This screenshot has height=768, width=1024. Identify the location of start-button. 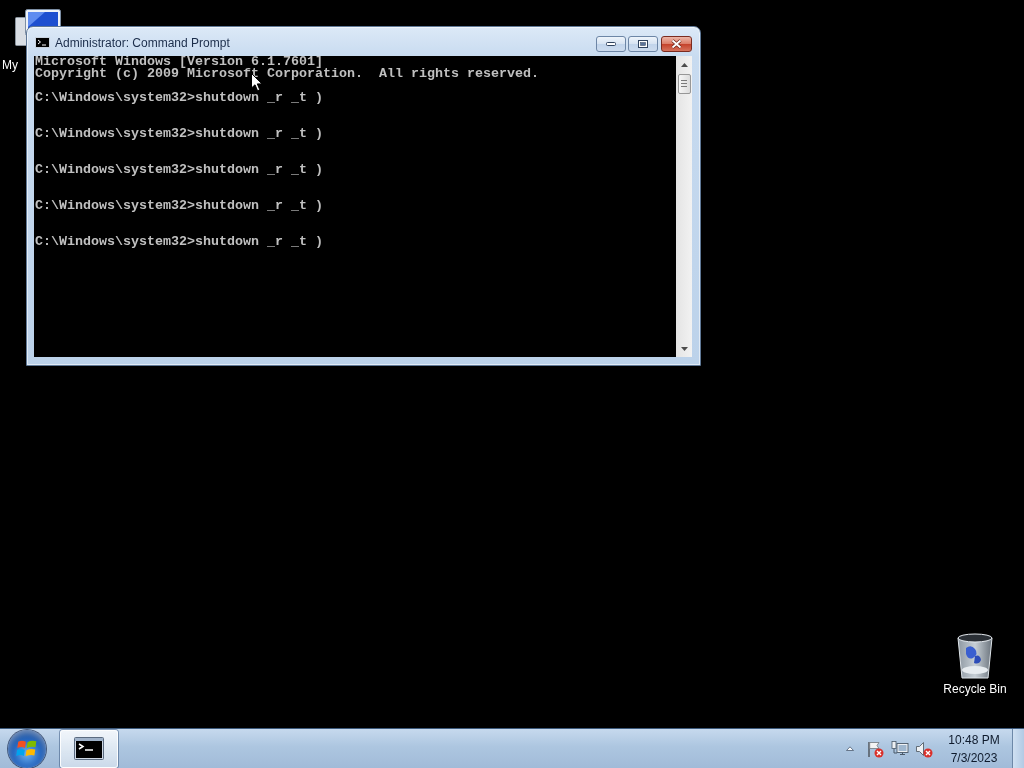
(27, 748).